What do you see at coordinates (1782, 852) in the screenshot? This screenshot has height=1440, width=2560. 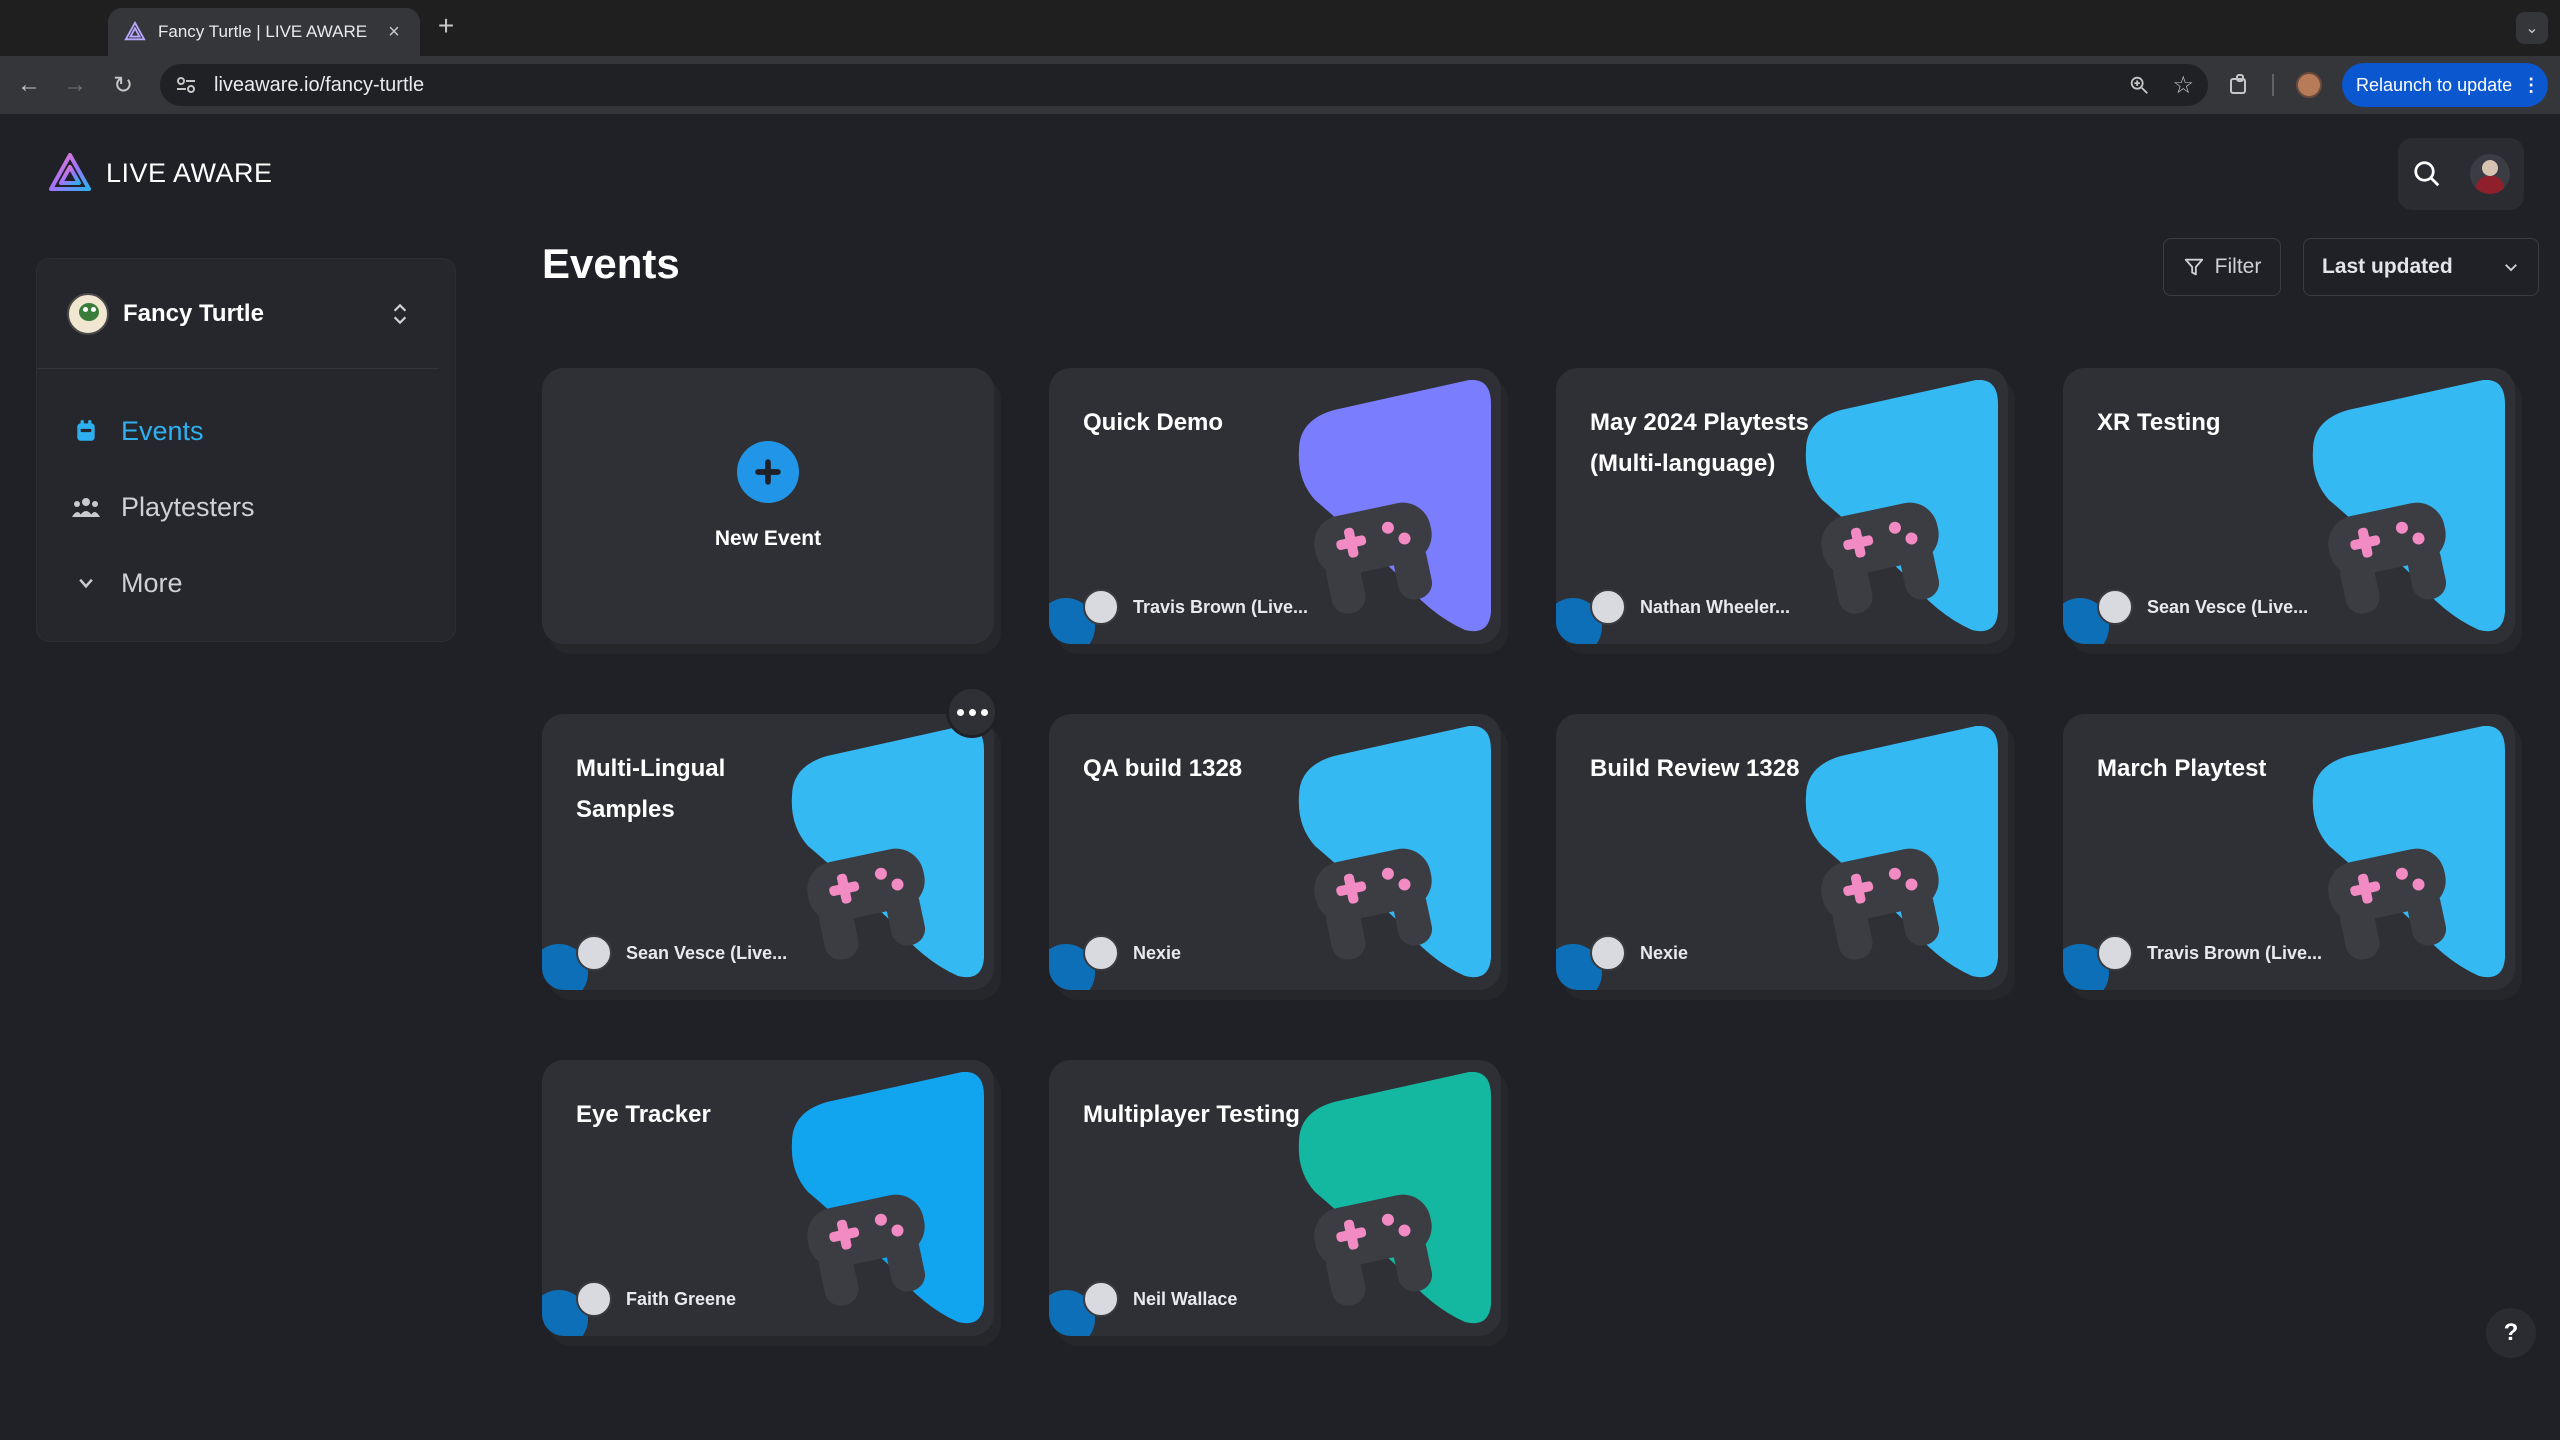 I see `event-card: Build Review 1328 Nexie` at bounding box center [1782, 852].